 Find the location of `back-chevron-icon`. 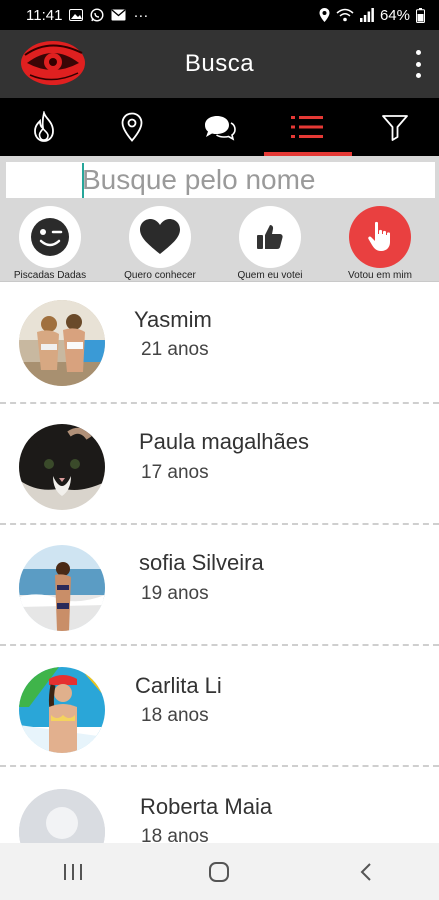

back-chevron-icon is located at coordinates (365, 871).